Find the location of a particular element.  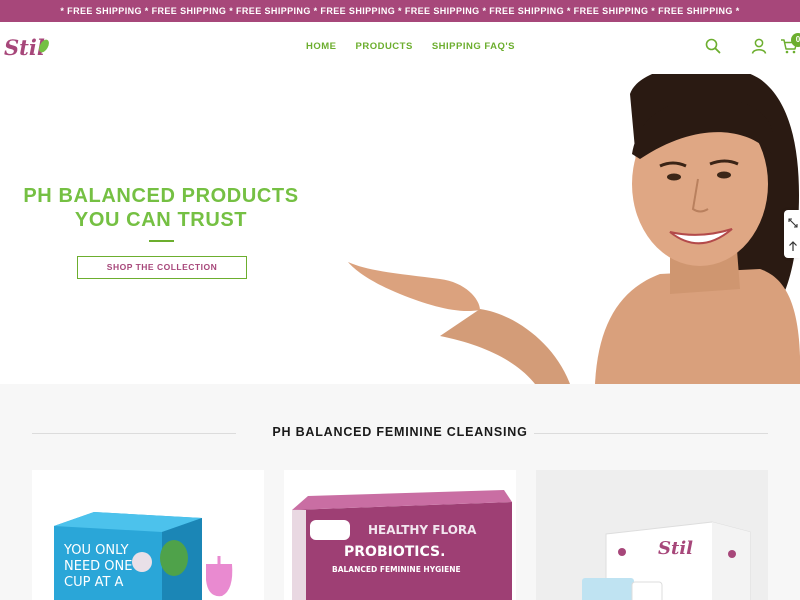

expand-icon is located at coordinates (793, 222).